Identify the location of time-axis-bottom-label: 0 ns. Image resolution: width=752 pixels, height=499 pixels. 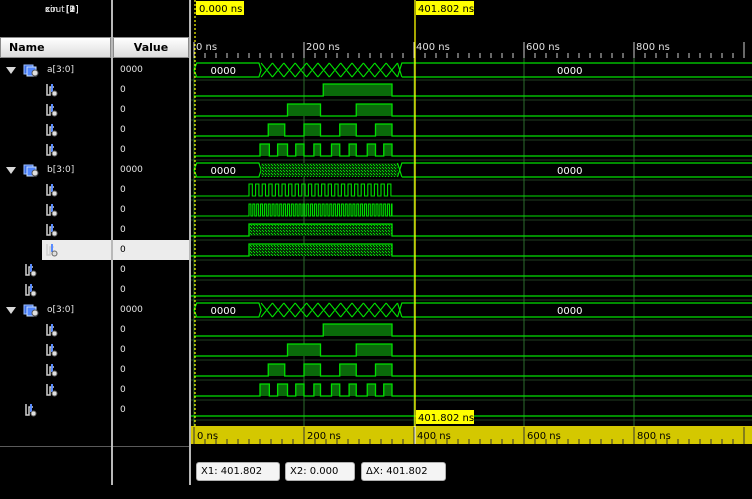
(207, 436).